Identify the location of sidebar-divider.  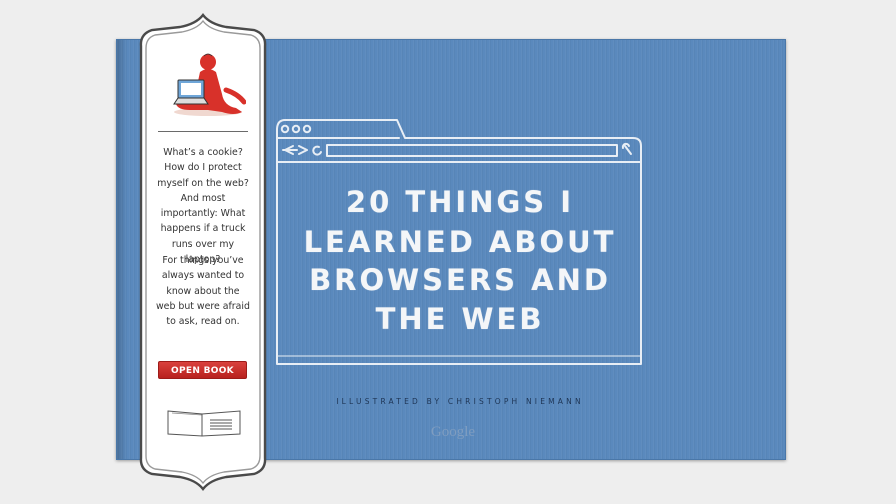
(203, 131).